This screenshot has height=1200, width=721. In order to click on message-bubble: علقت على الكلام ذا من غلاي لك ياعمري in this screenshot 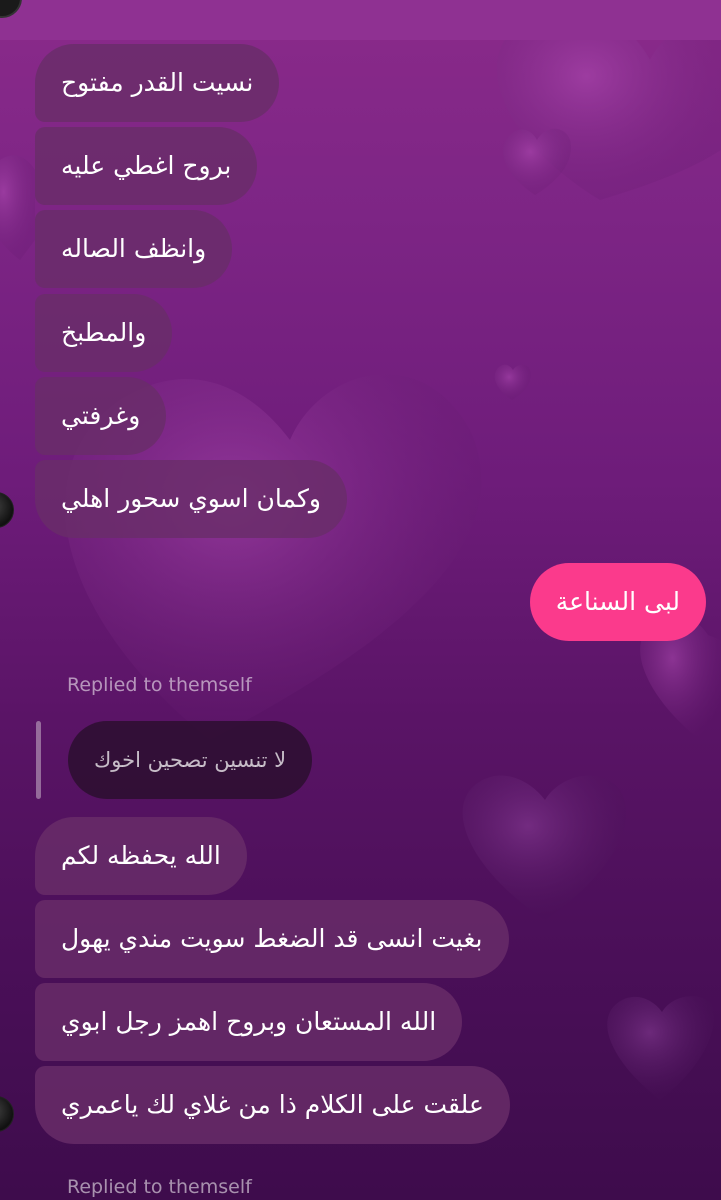, I will do `click(272, 1105)`.